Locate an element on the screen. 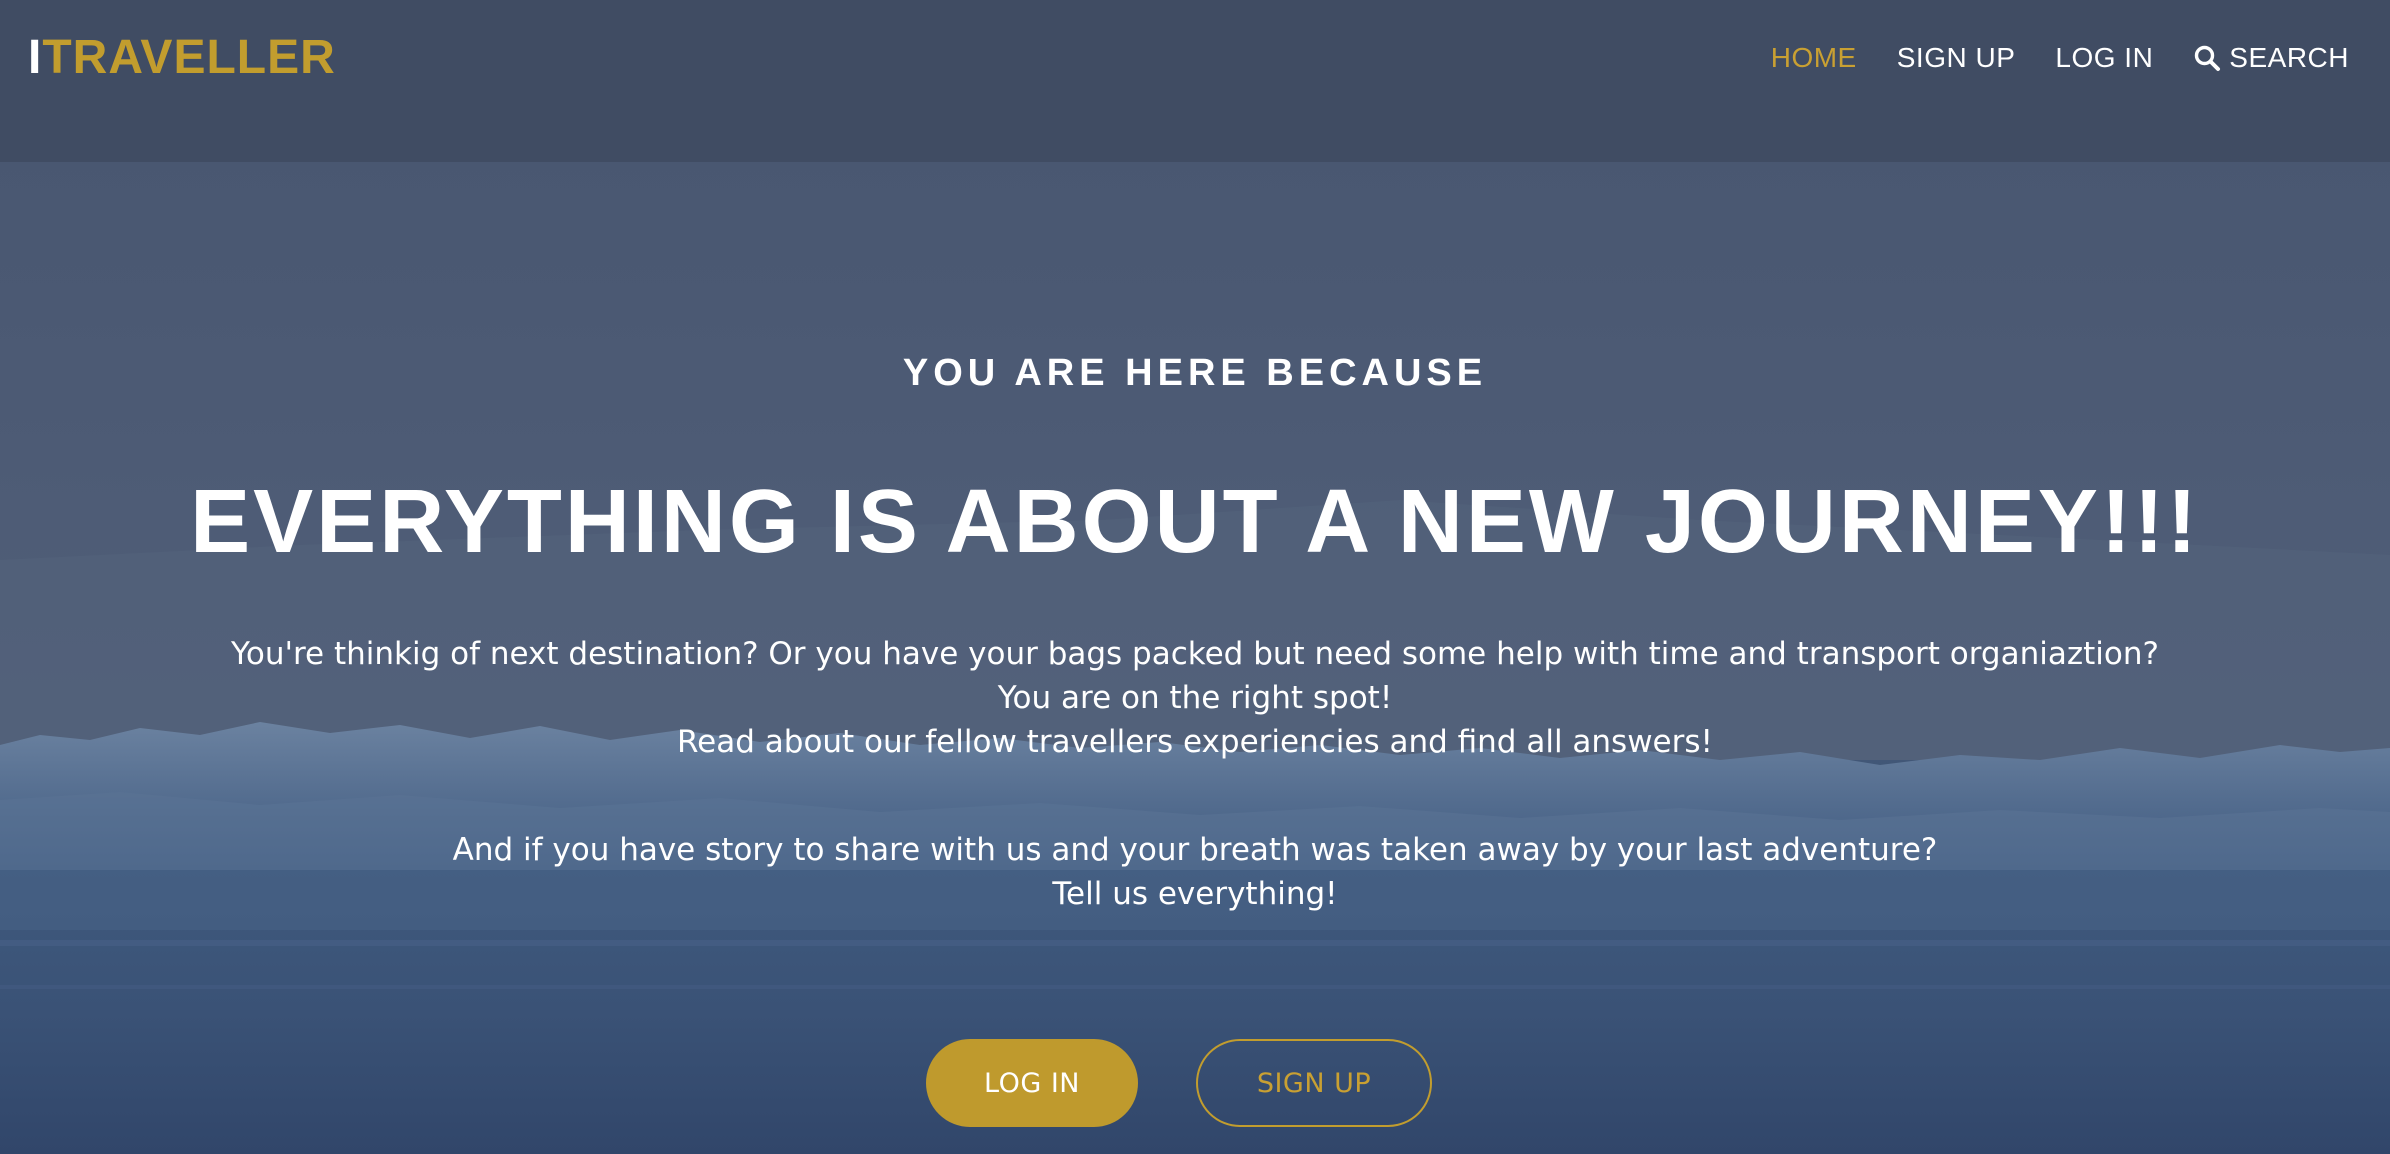  main-nav: HOME SIGN UP LOG IN SEARCH is located at coordinates (2060, 58).